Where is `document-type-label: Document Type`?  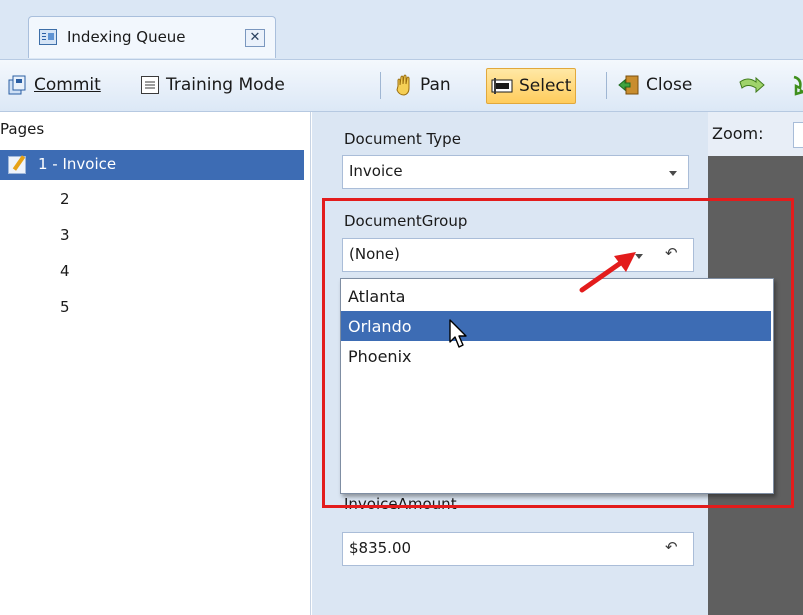
document-type-label: Document Type is located at coordinates (402, 139).